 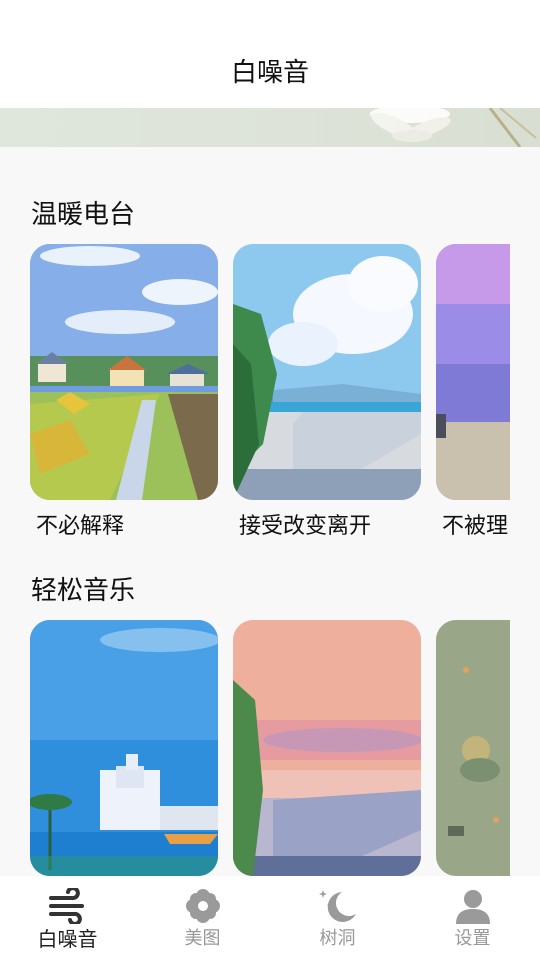 I want to click on tab-label: 白噪音, so click(x=67, y=939).